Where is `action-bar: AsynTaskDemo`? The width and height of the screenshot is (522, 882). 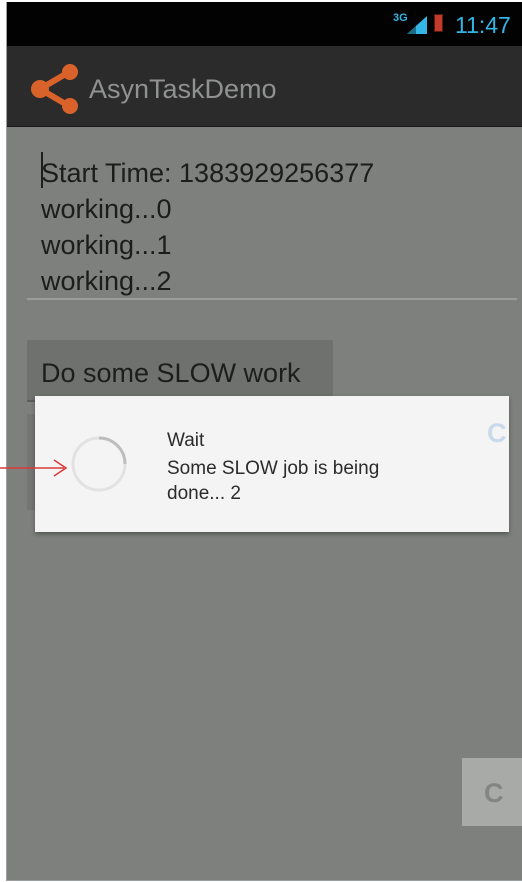
action-bar: AsynTaskDemo is located at coordinates (264, 86).